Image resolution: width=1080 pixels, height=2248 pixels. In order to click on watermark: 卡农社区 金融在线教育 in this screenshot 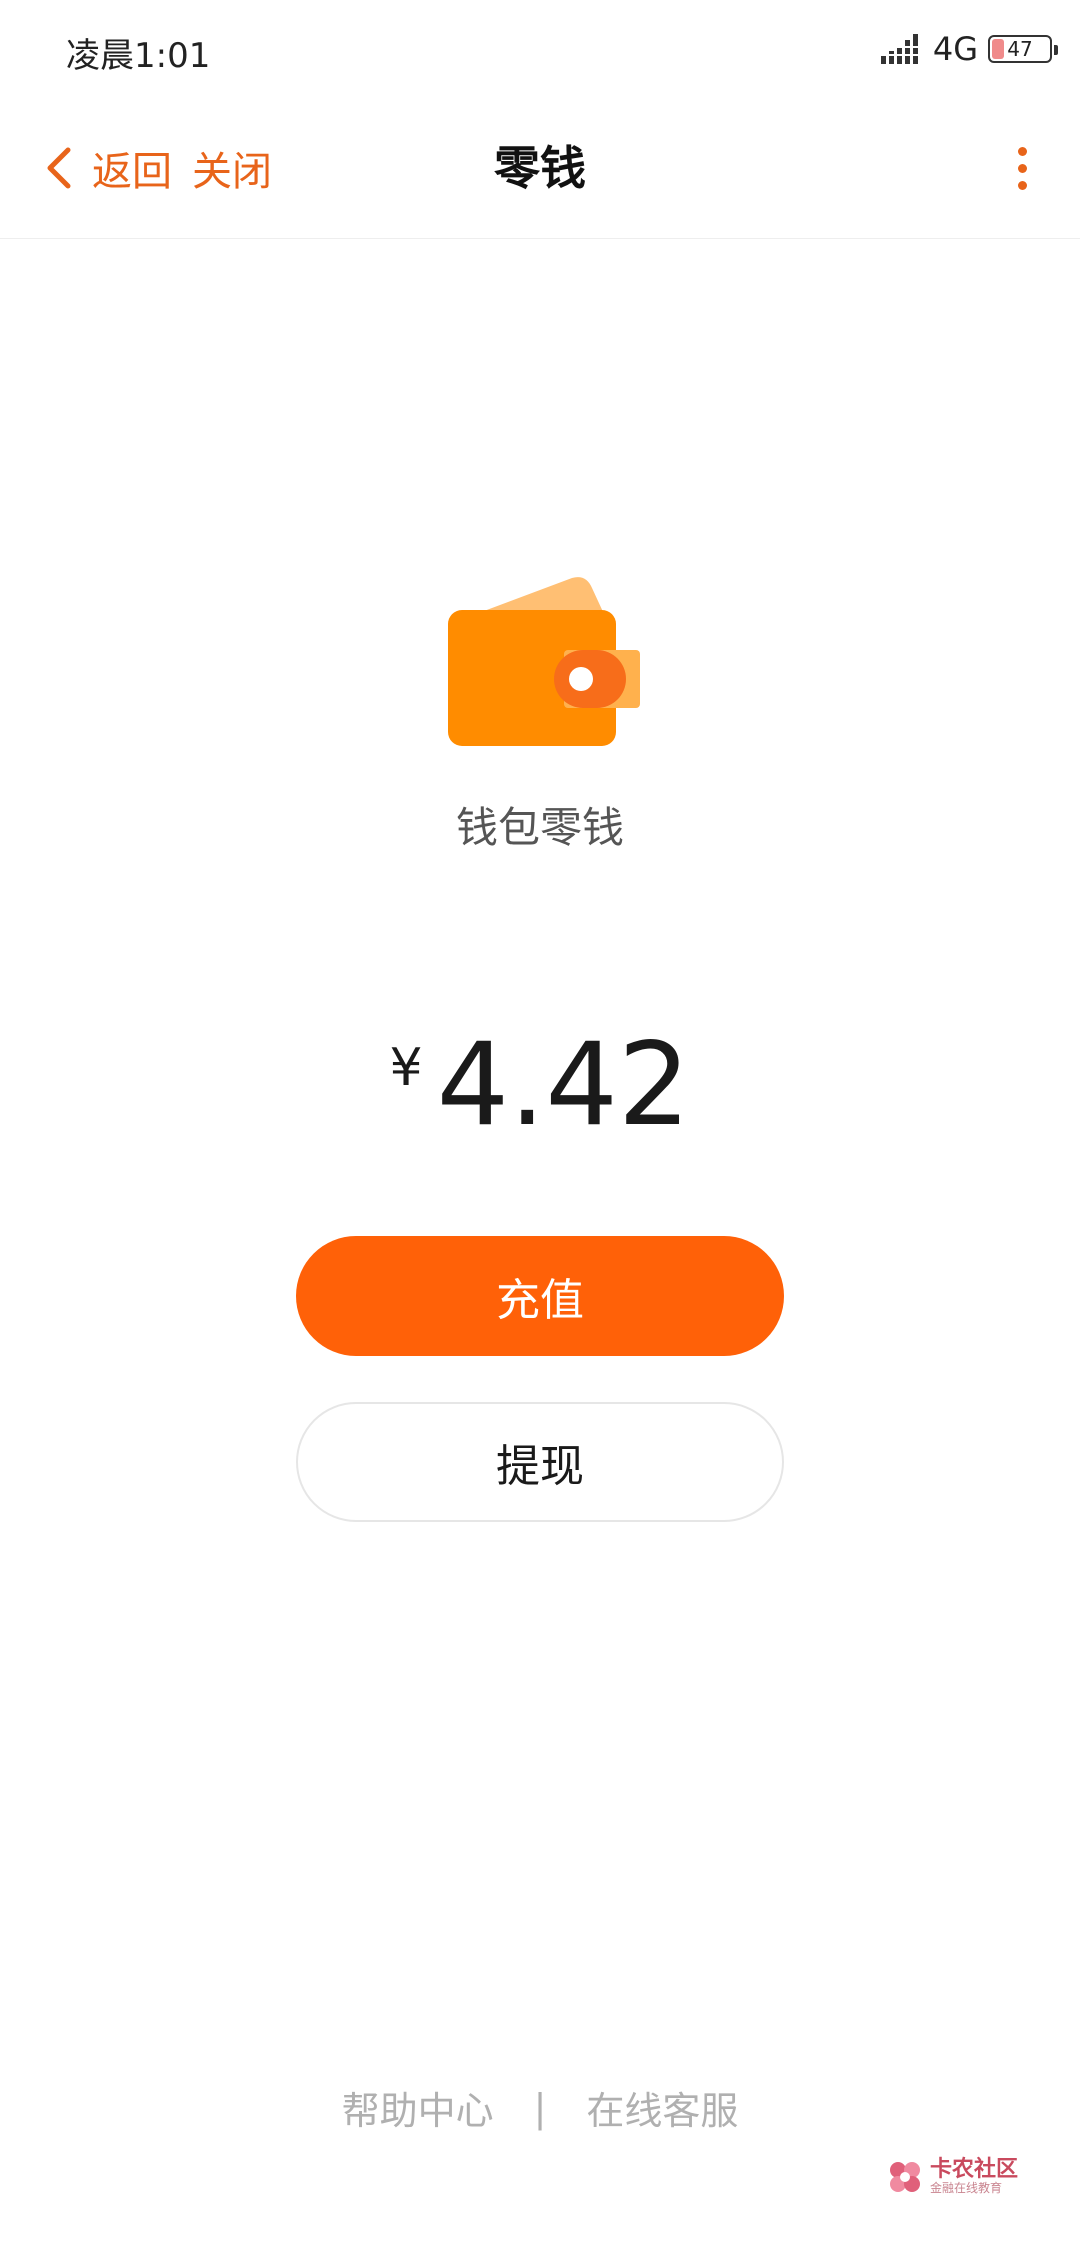, I will do `click(953, 2176)`.